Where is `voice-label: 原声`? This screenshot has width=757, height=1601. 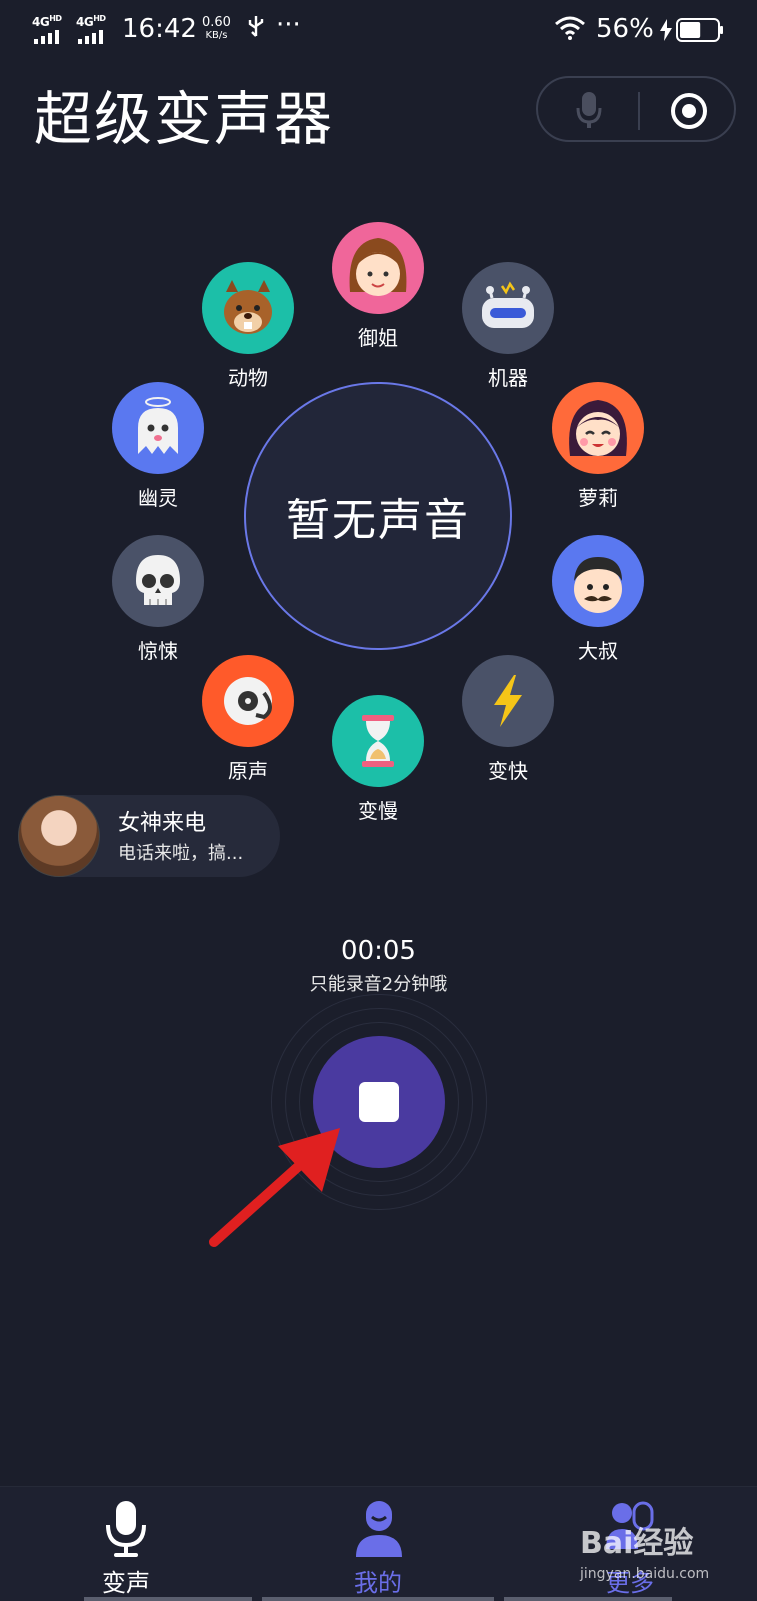 voice-label: 原声 is located at coordinates (248, 771).